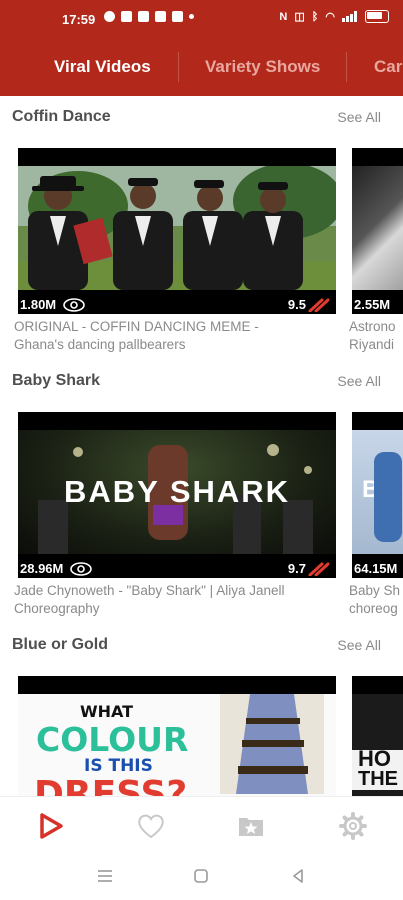 The height and width of the screenshot is (900, 403). I want to click on bluetooth-icon: ᛒ, so click(315, 16).